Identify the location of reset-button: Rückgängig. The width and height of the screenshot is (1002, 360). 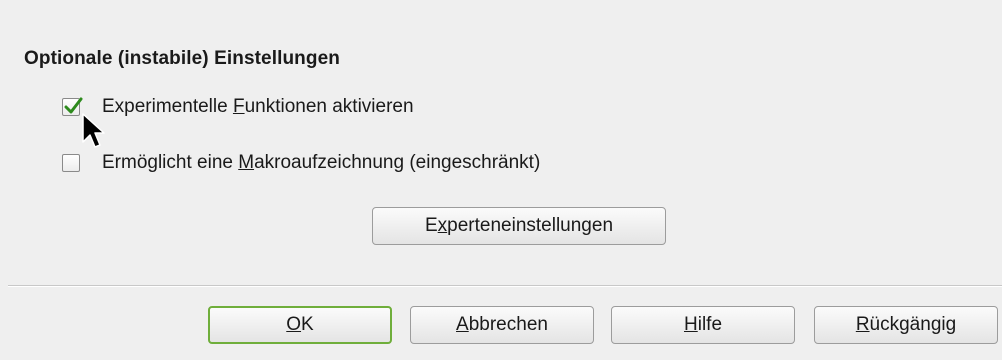
(906, 325).